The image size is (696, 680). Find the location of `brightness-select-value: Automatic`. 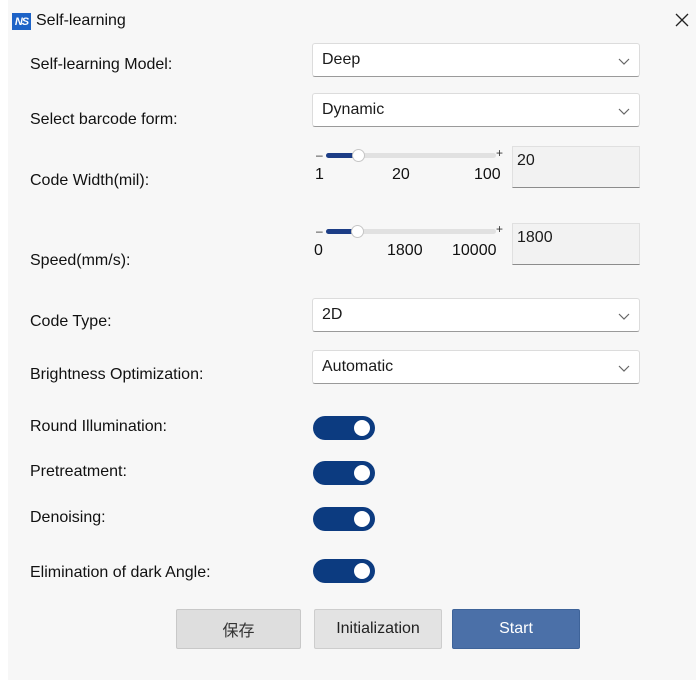

brightness-select-value: Automatic is located at coordinates (358, 366).